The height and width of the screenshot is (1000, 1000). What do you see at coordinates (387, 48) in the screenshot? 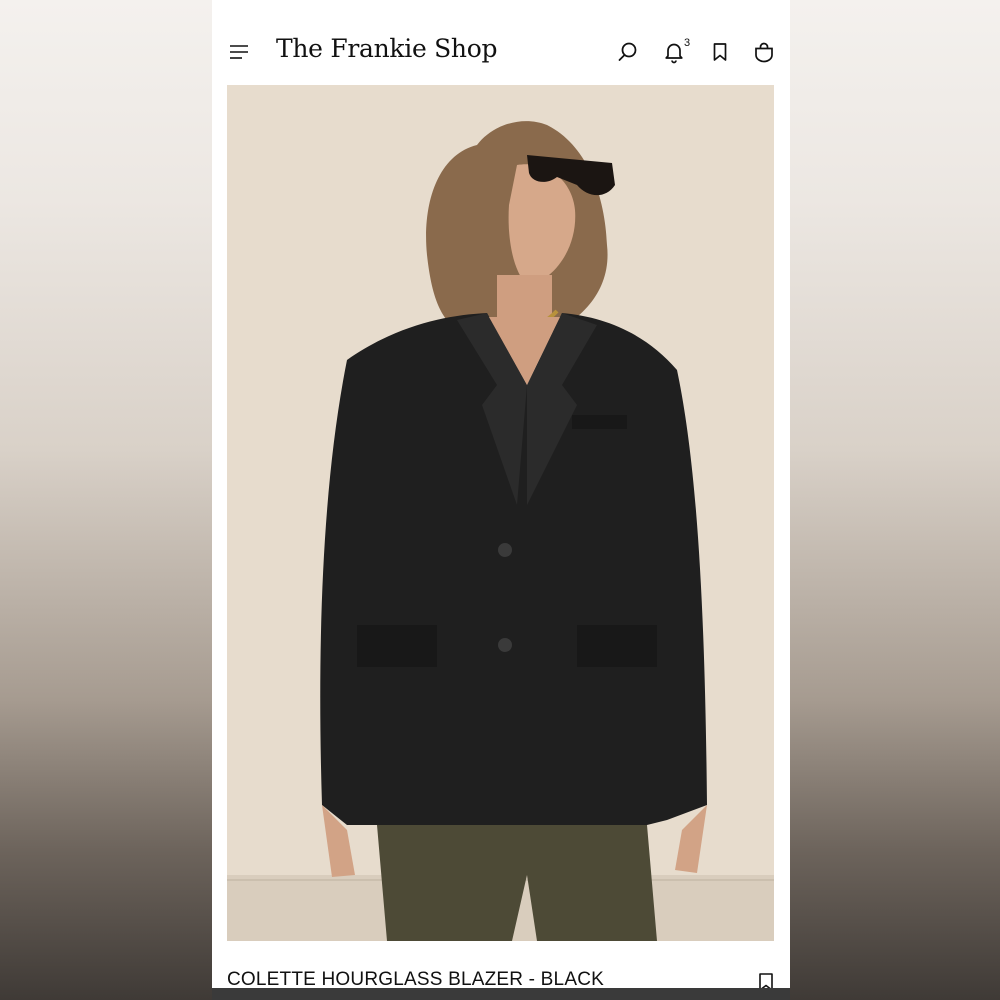
I see `brand-logo: The Frankie Shop` at bounding box center [387, 48].